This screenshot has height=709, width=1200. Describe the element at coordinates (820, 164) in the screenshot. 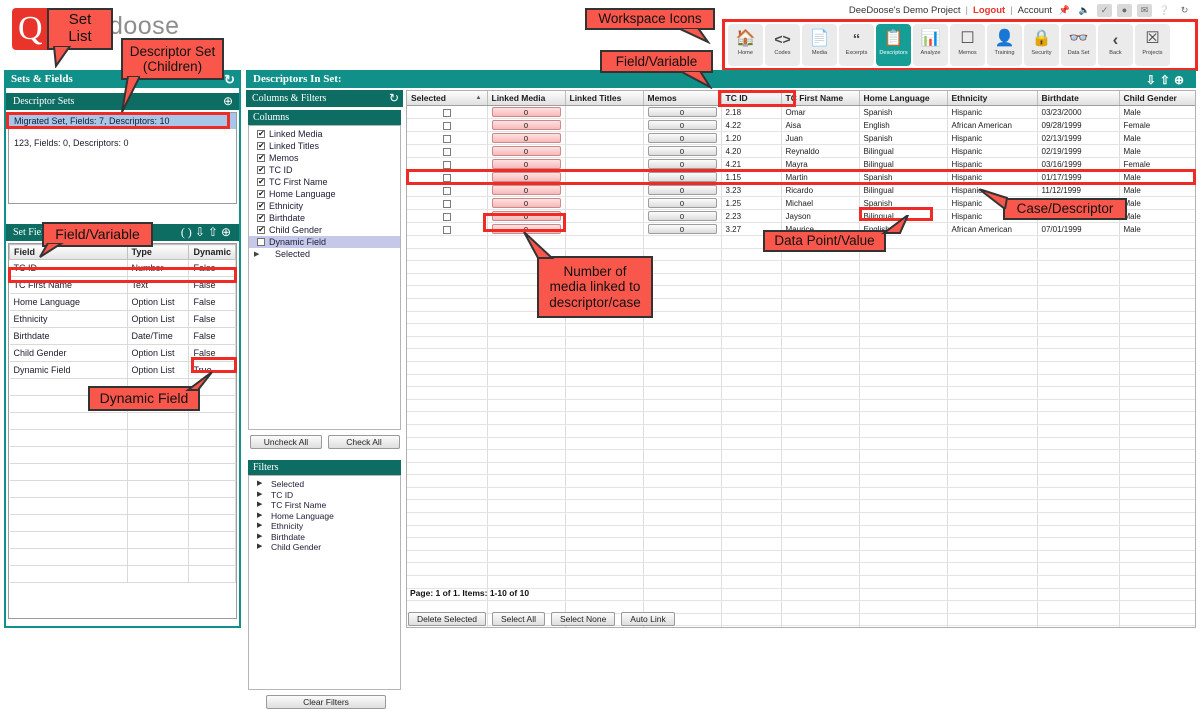

I see `first-name-cell: Mayra` at that location.